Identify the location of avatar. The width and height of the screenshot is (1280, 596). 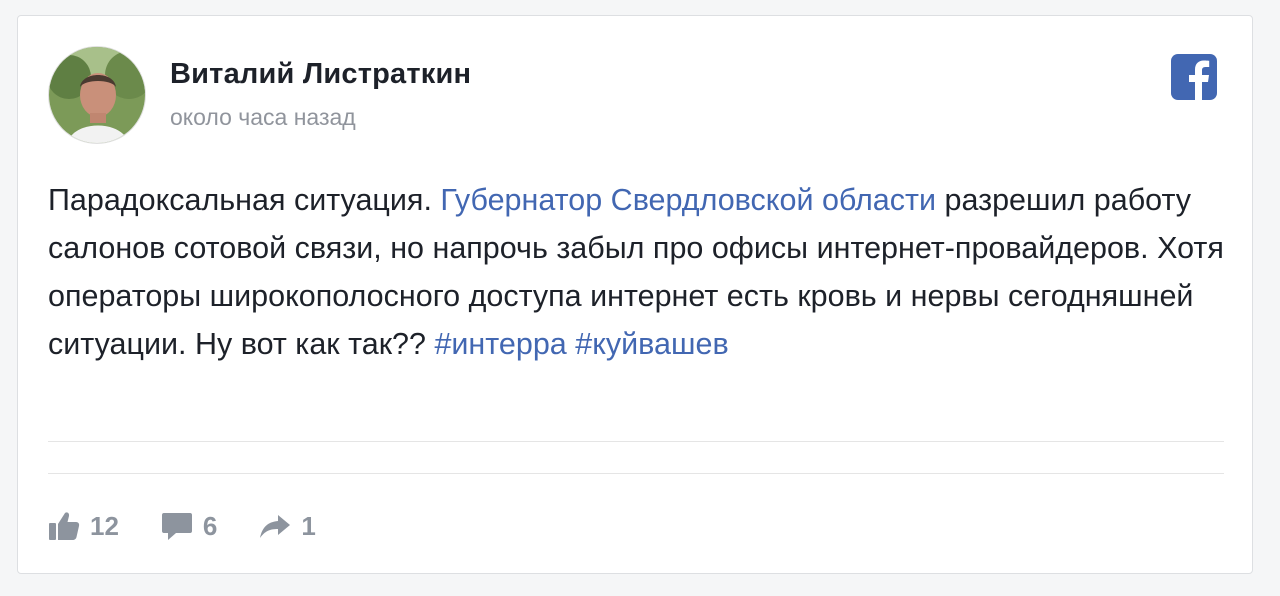
(97, 95).